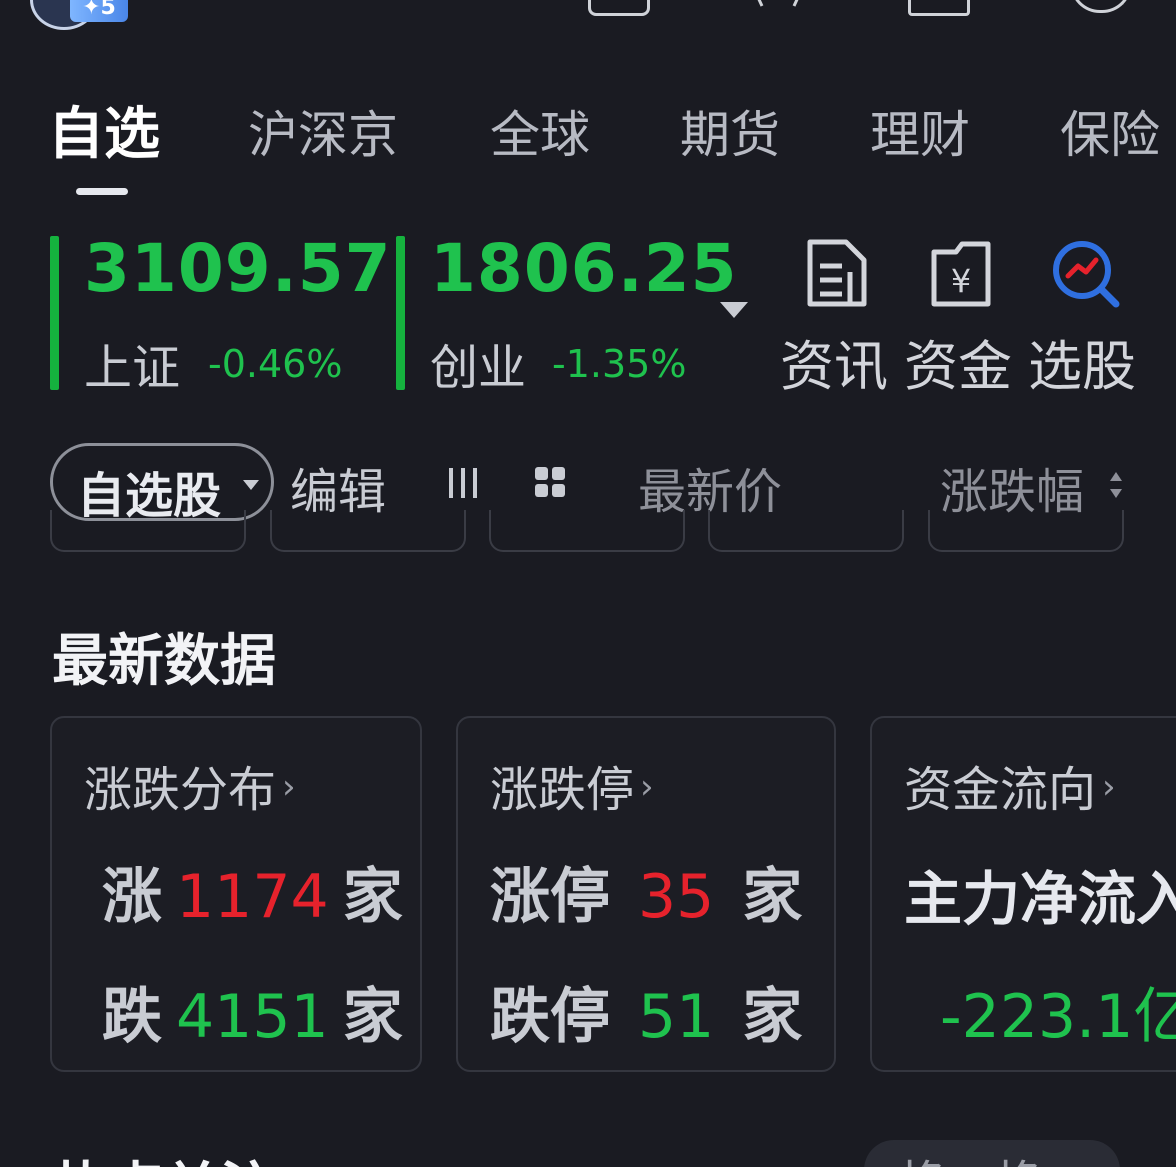 This screenshot has height=1167, width=1176. I want to click on refresh-button: 换一换, so click(992, 1153).